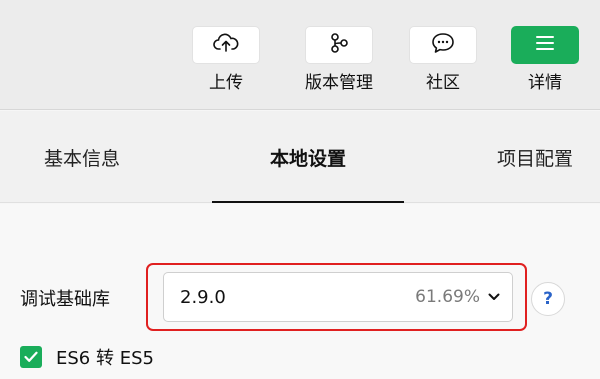 Image resolution: width=600 pixels, height=379 pixels. I want to click on details-tool: 详情, so click(545, 60).